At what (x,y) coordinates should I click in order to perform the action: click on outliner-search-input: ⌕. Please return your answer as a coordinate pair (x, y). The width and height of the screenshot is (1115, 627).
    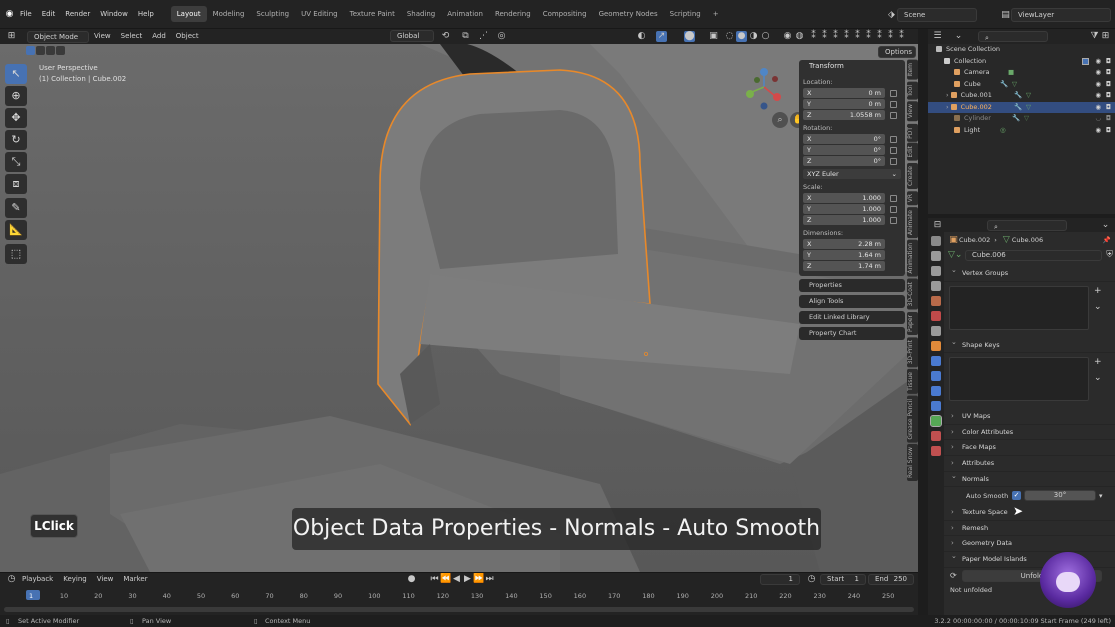
    Looking at the image, I should click on (1013, 36).